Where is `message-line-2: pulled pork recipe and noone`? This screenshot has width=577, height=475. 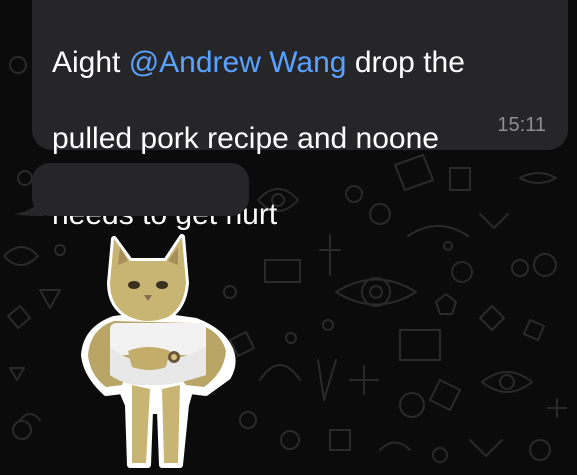 message-line-2: pulled pork recipe and noone is located at coordinates (245, 138).